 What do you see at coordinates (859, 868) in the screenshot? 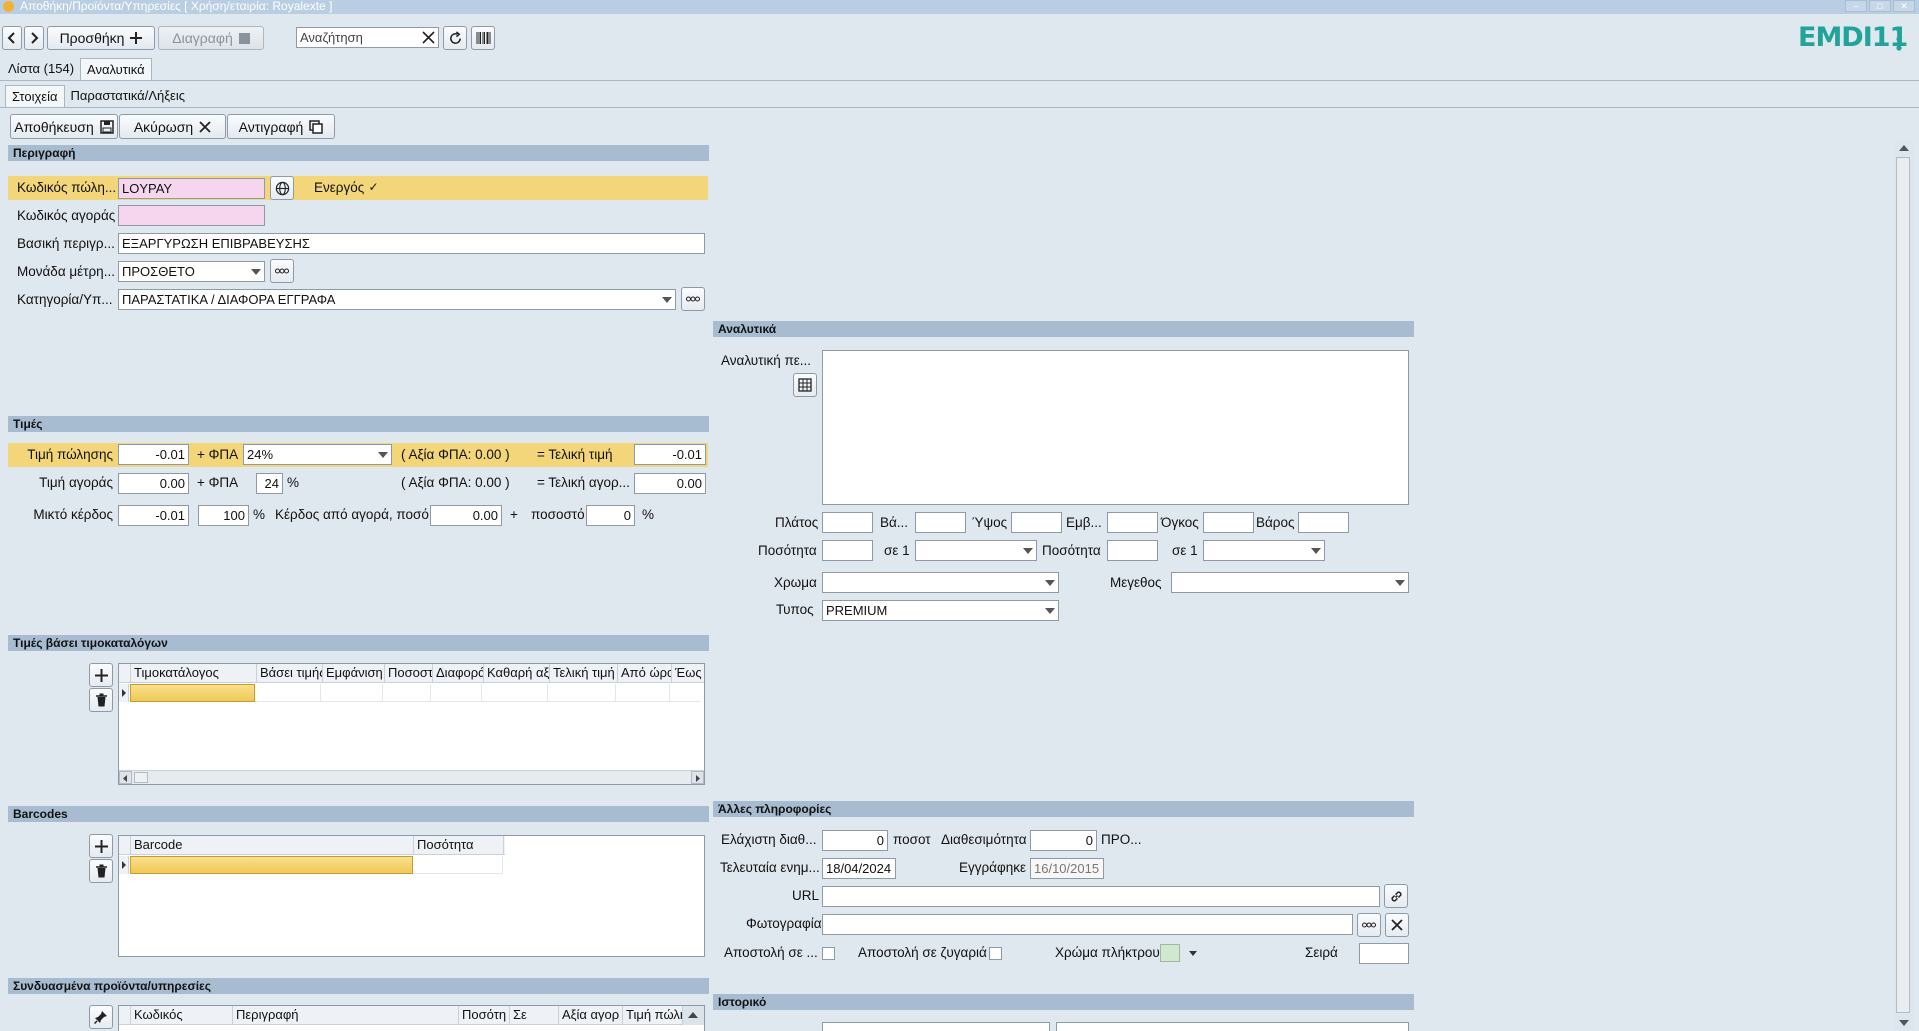
I see `last-update-field: 18/04/2024` at bounding box center [859, 868].